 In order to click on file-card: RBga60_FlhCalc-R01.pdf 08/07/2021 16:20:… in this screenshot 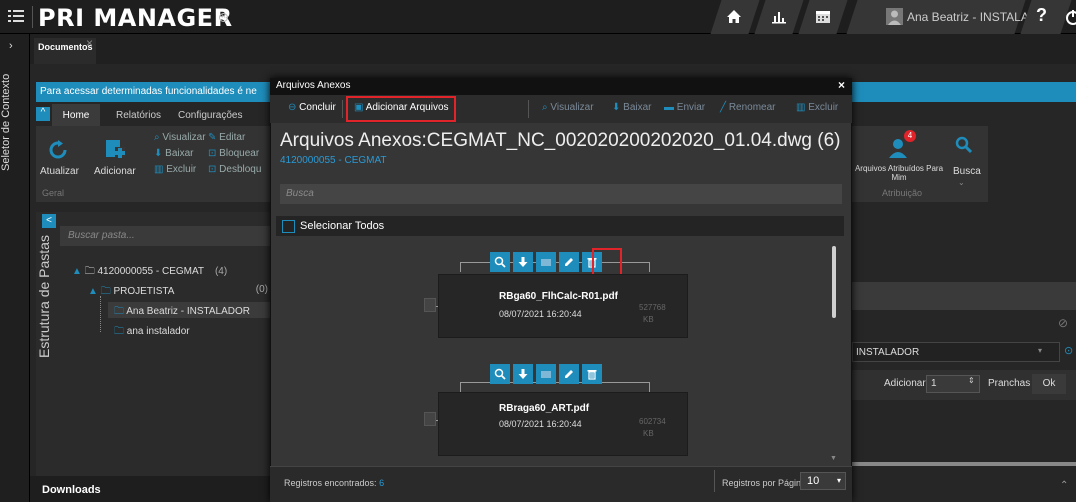, I will do `click(563, 306)`.